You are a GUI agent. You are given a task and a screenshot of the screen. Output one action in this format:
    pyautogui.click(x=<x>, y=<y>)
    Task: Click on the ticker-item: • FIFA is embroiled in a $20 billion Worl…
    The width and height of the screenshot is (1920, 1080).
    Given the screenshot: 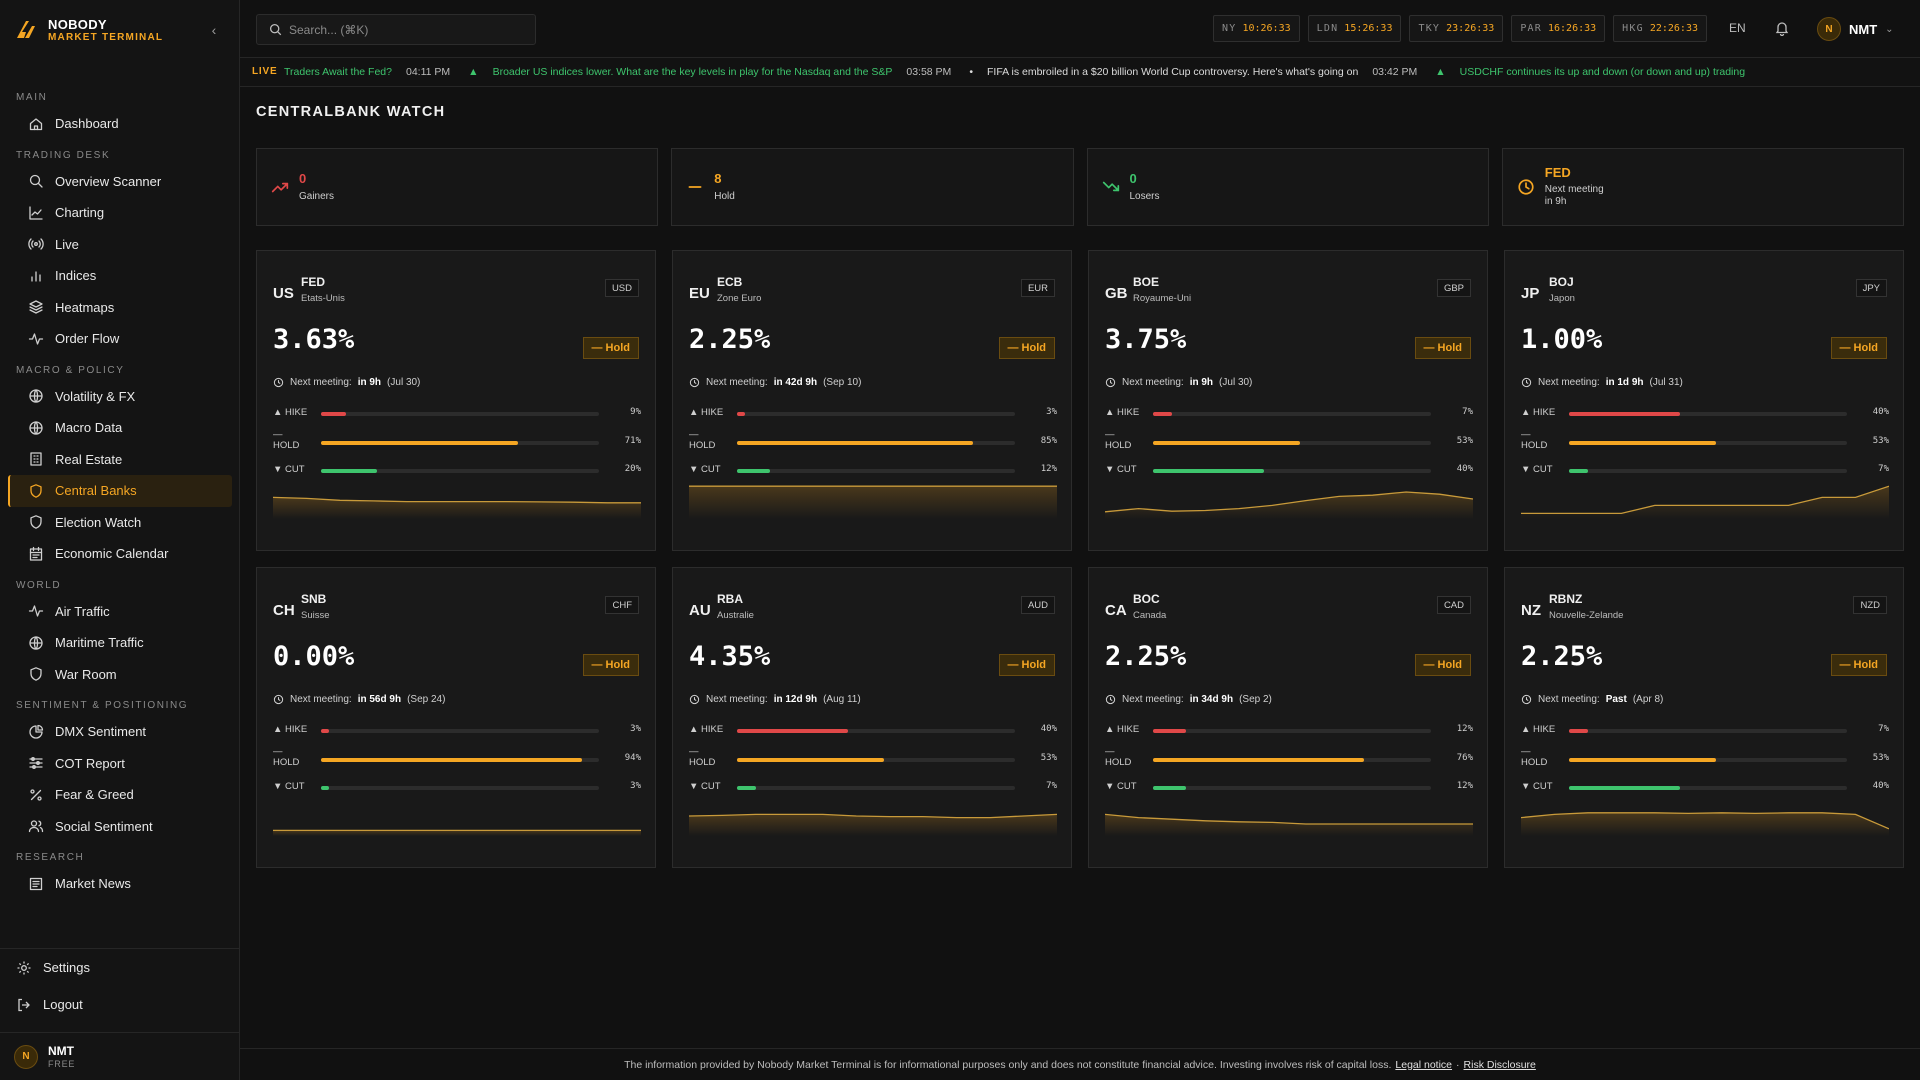 What is the action you would take?
    pyautogui.click(x=1193, y=72)
    